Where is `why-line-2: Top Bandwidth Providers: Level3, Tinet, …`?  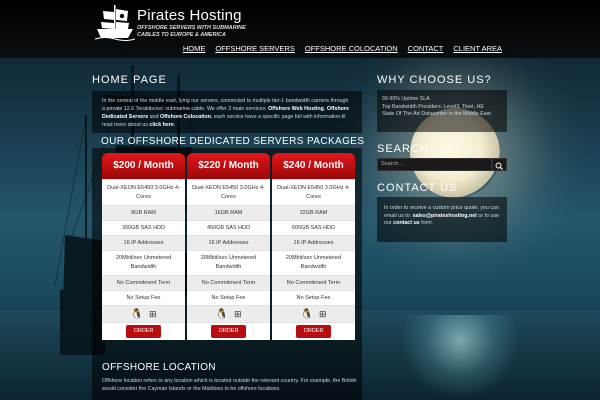 why-line-2: Top Bandwidth Providers: Level3, Tinet, … is located at coordinates (433, 106).